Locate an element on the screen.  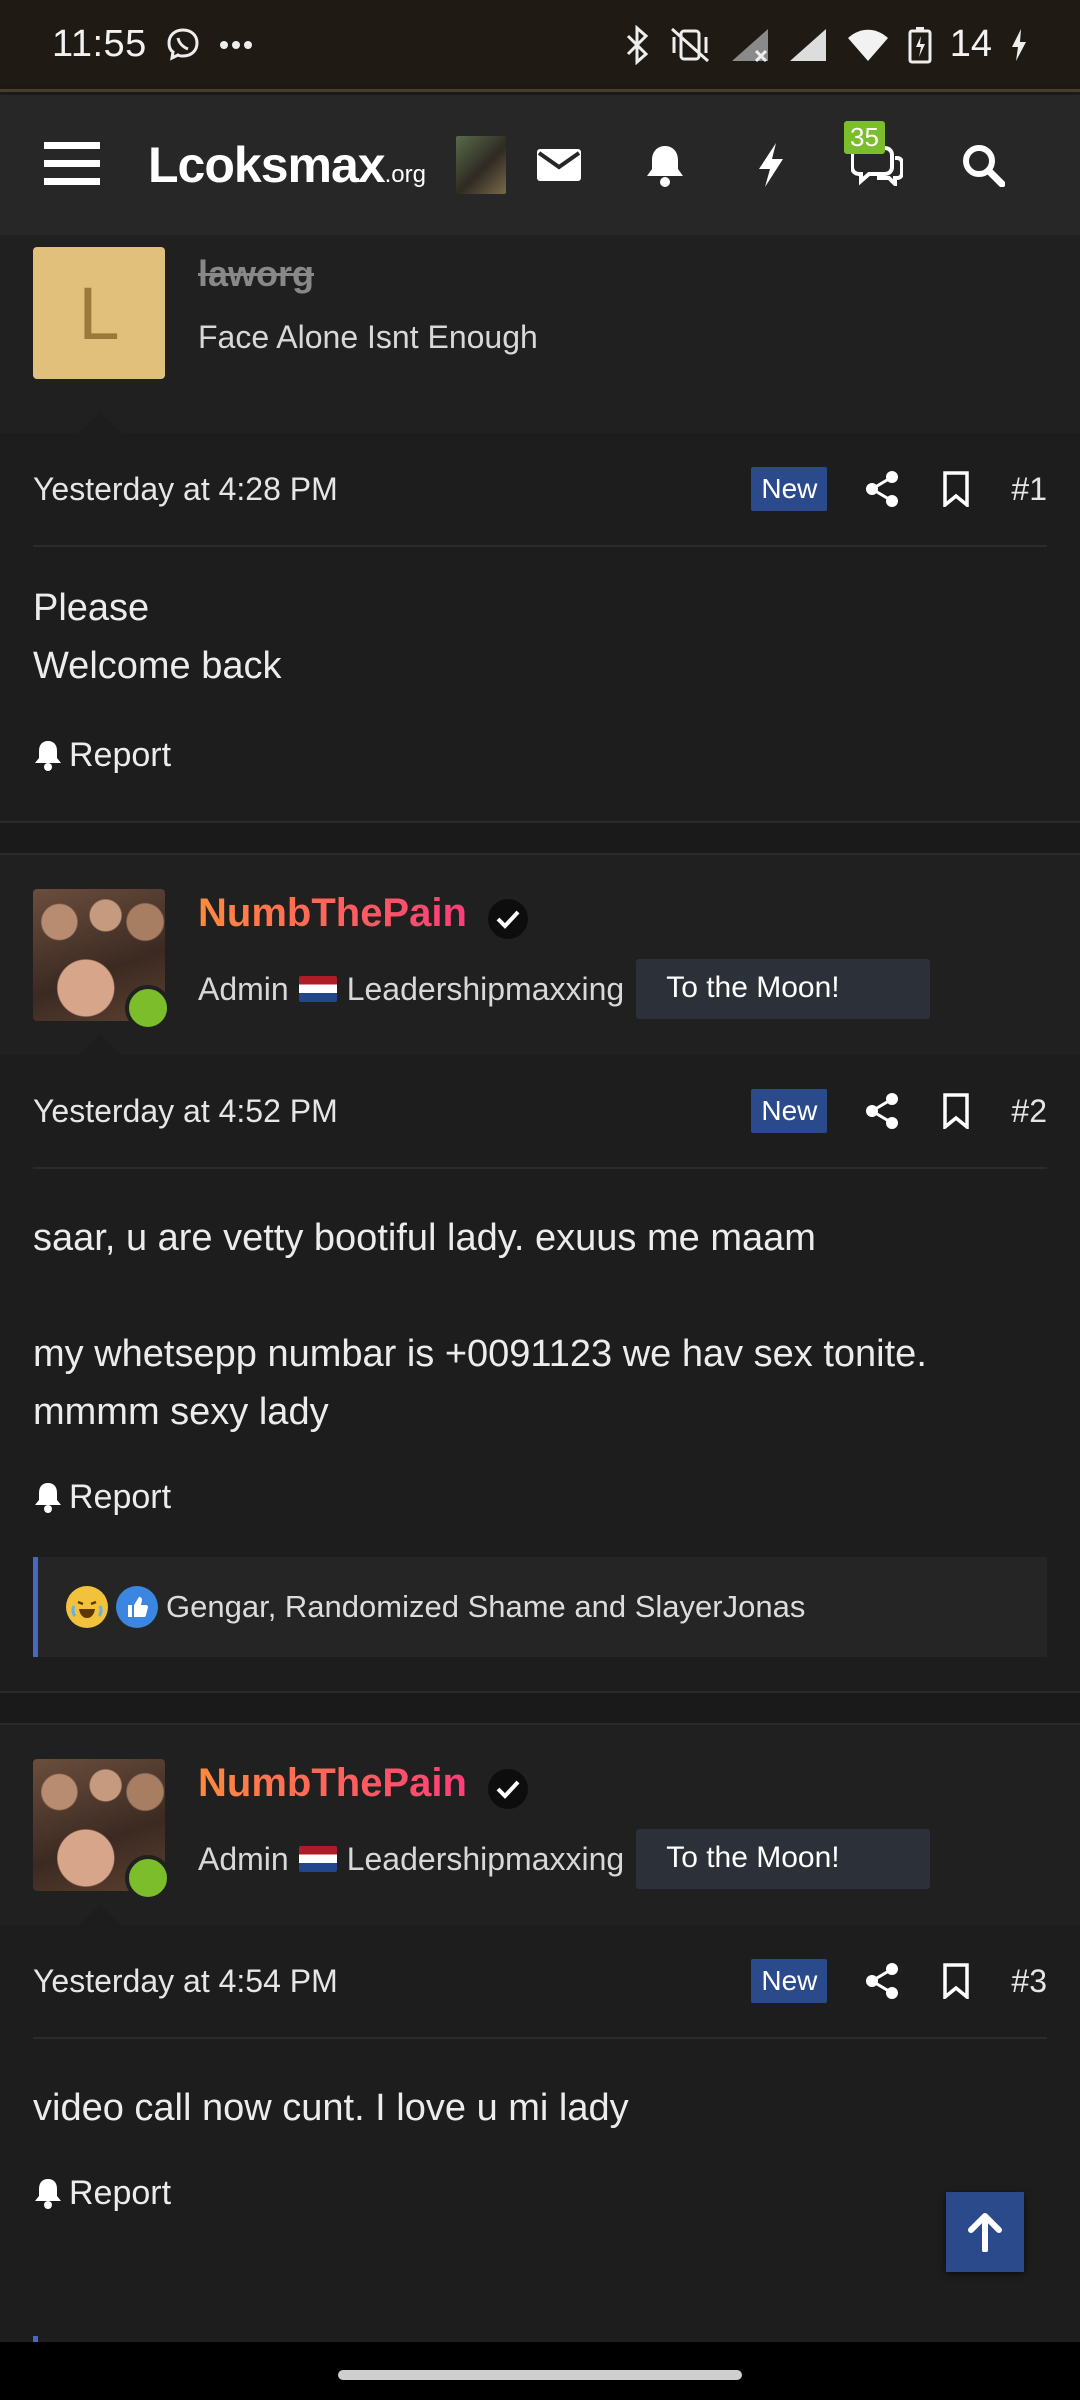
post-line: Please is located at coordinates (91, 608).